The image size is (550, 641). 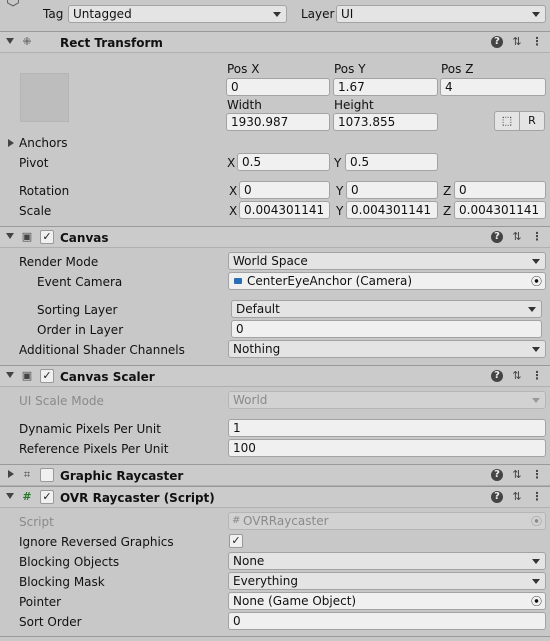 I want to click on pos-x-field: 0, so click(x=278, y=87).